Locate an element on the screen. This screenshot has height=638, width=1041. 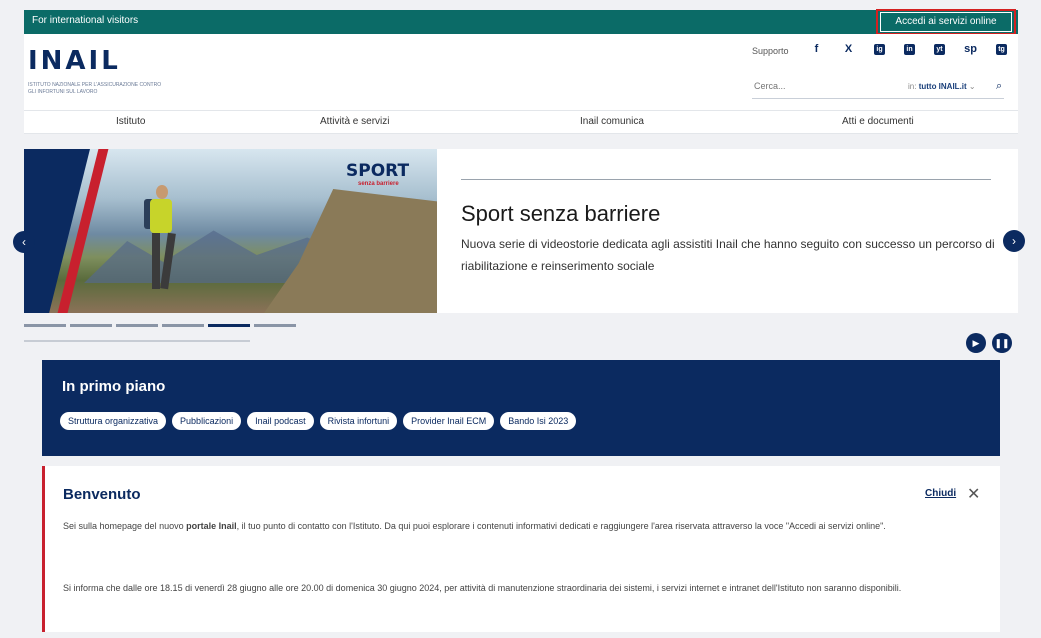
social-links: f X ig in yt sp tg is located at coordinates (908, 49).